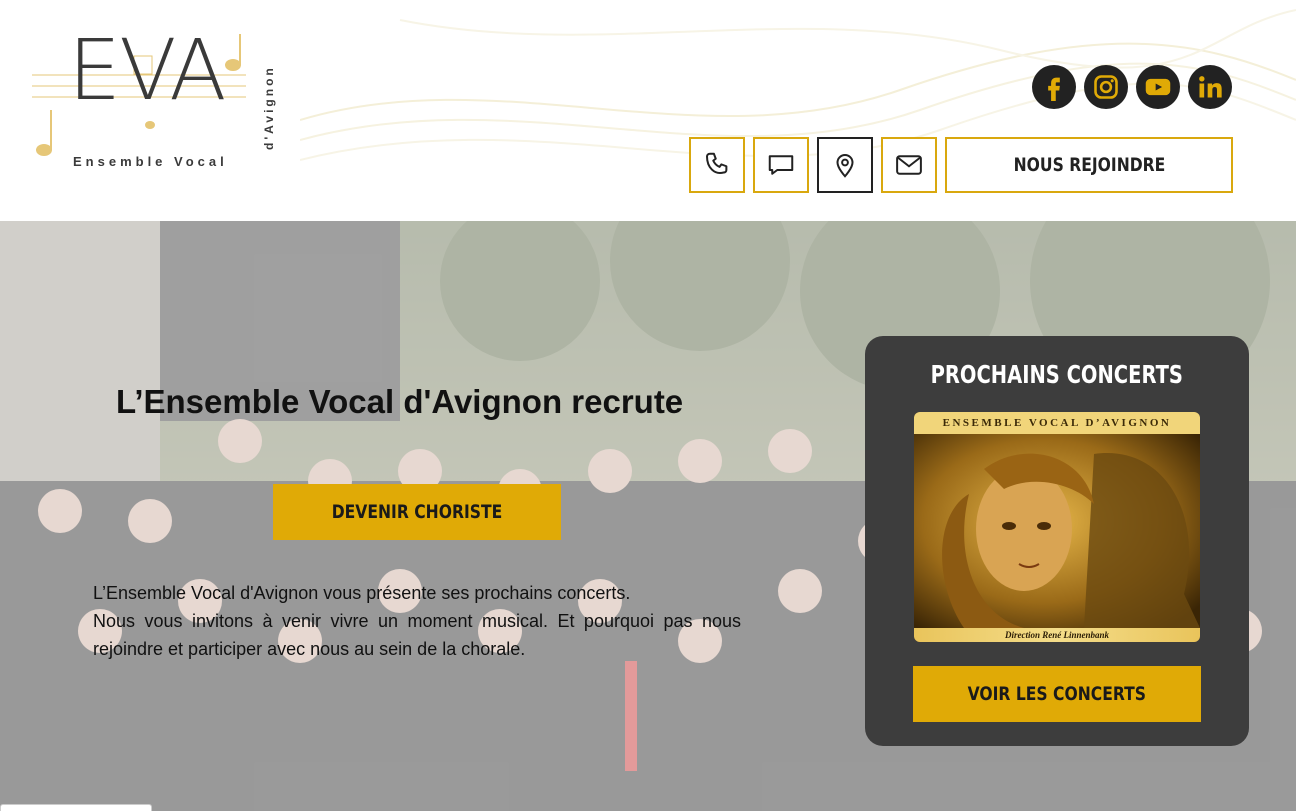  I want to click on logo-subtitle: Ensemble Vocal, so click(150, 161).